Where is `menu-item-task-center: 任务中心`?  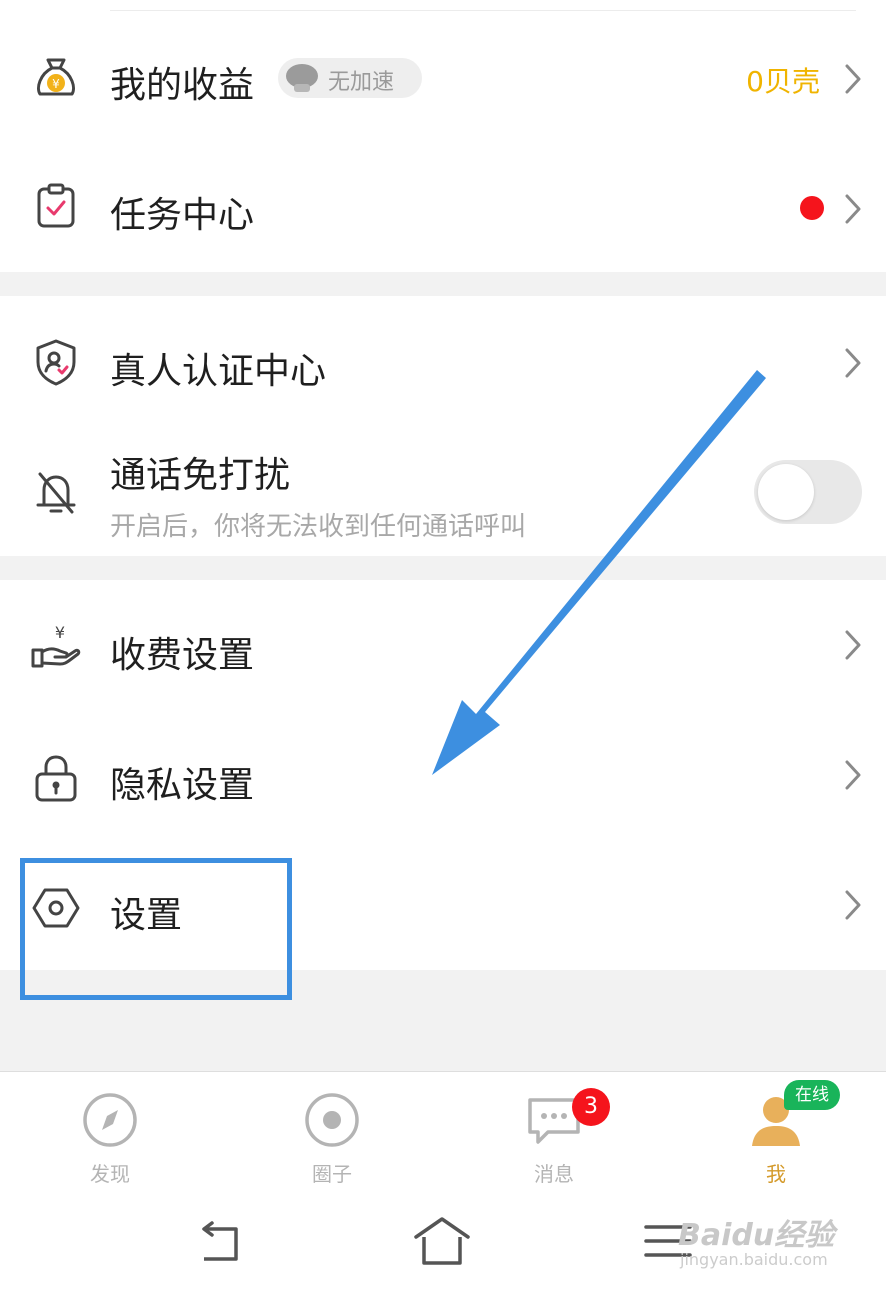 menu-item-task-center: 任务中心 is located at coordinates (443, 208).